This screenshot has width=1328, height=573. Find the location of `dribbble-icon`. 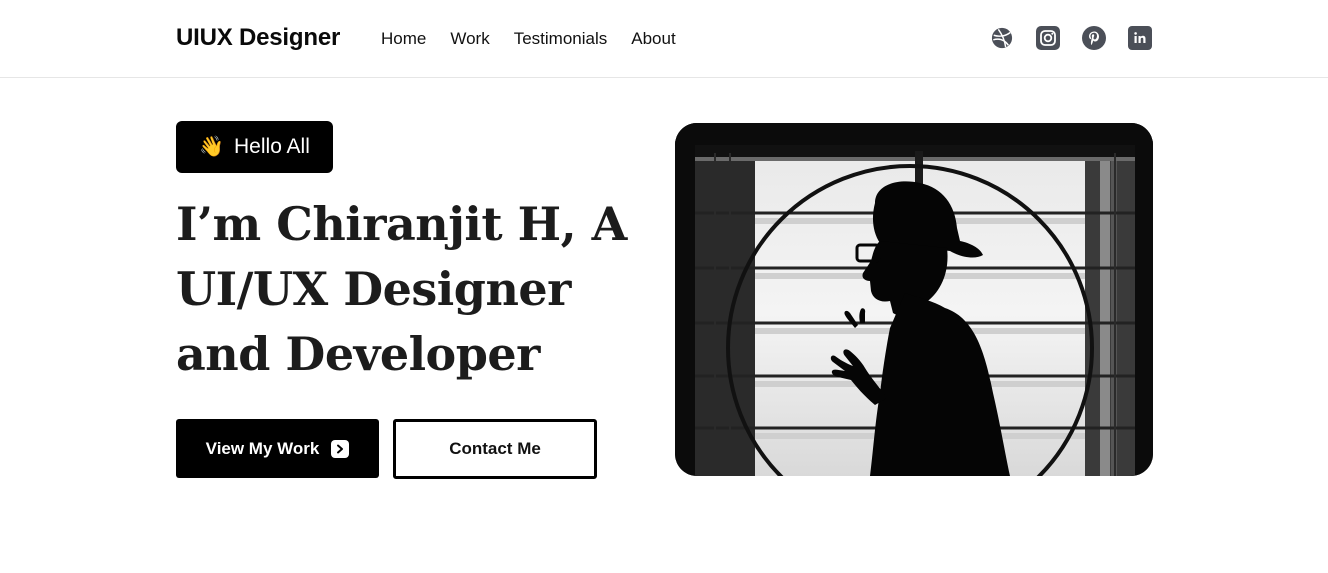

dribbble-icon is located at coordinates (1002, 38).